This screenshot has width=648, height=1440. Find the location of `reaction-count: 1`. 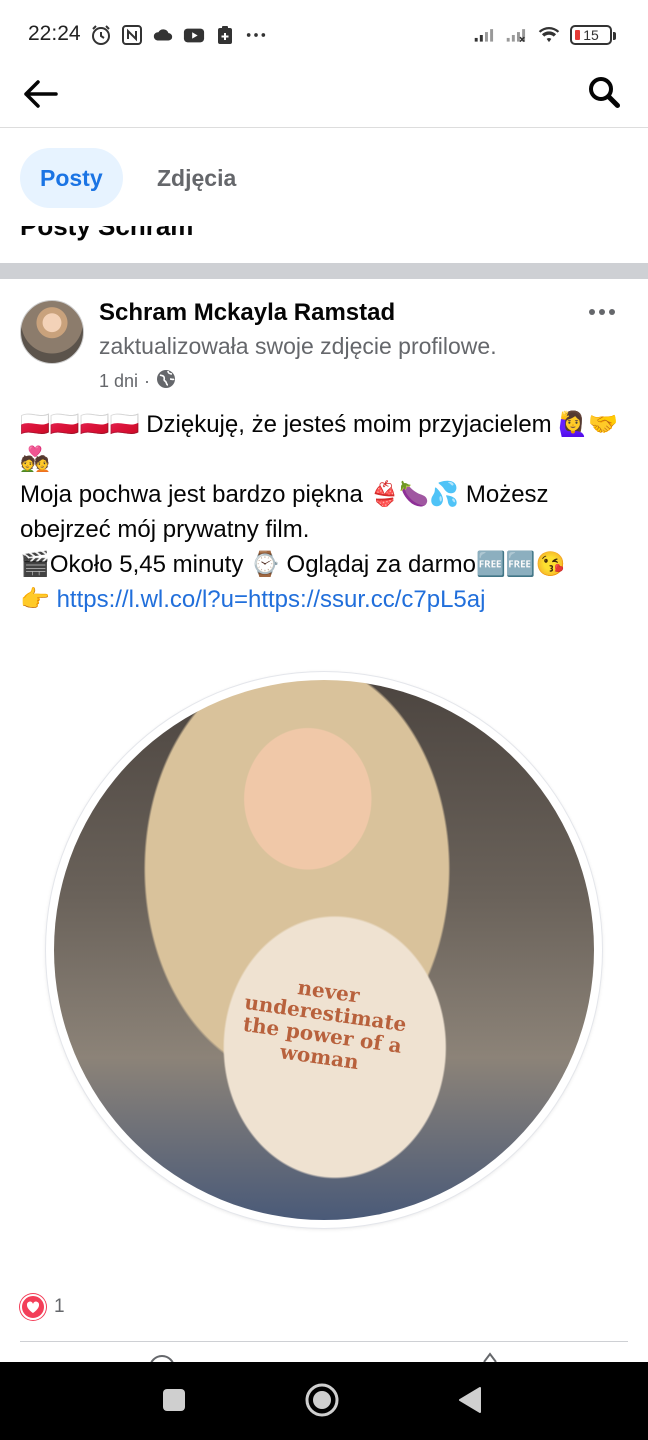

reaction-count: 1 is located at coordinates (59, 1306).